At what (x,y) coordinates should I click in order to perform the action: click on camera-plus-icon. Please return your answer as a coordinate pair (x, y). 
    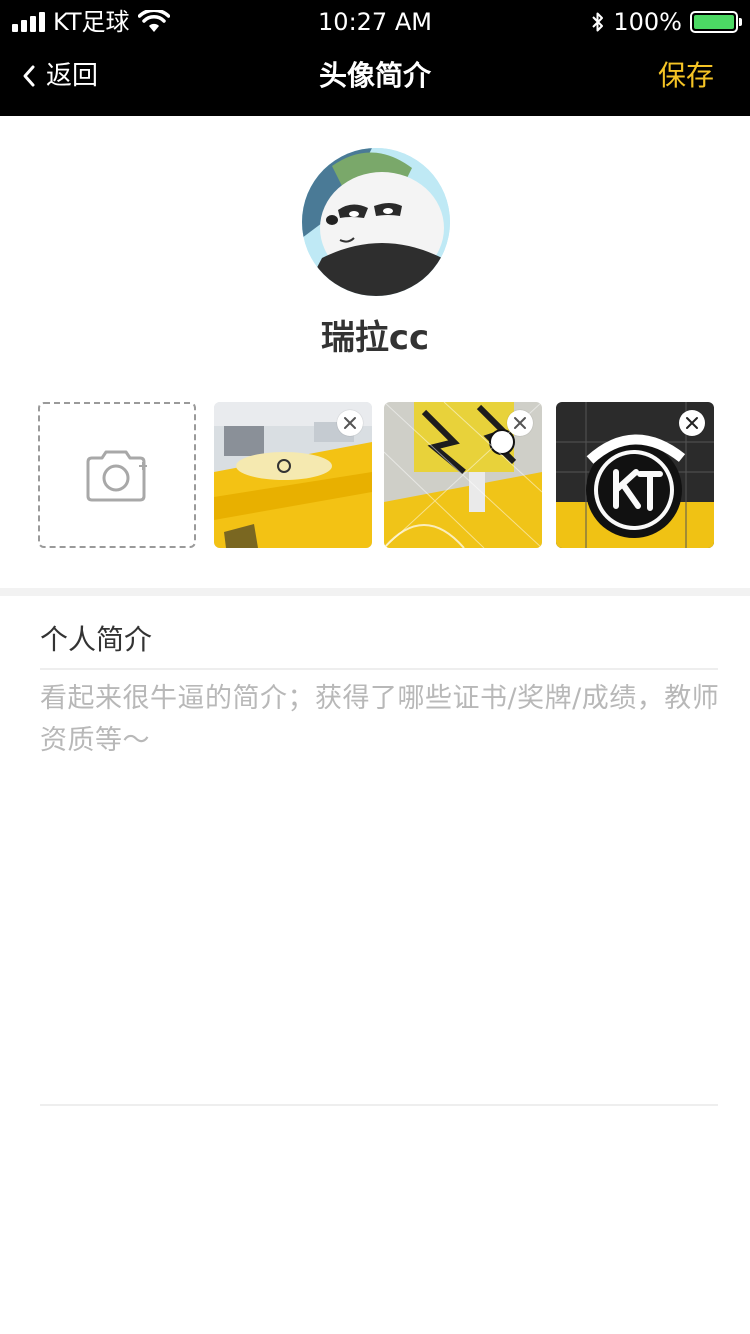
    Looking at the image, I should click on (117, 475).